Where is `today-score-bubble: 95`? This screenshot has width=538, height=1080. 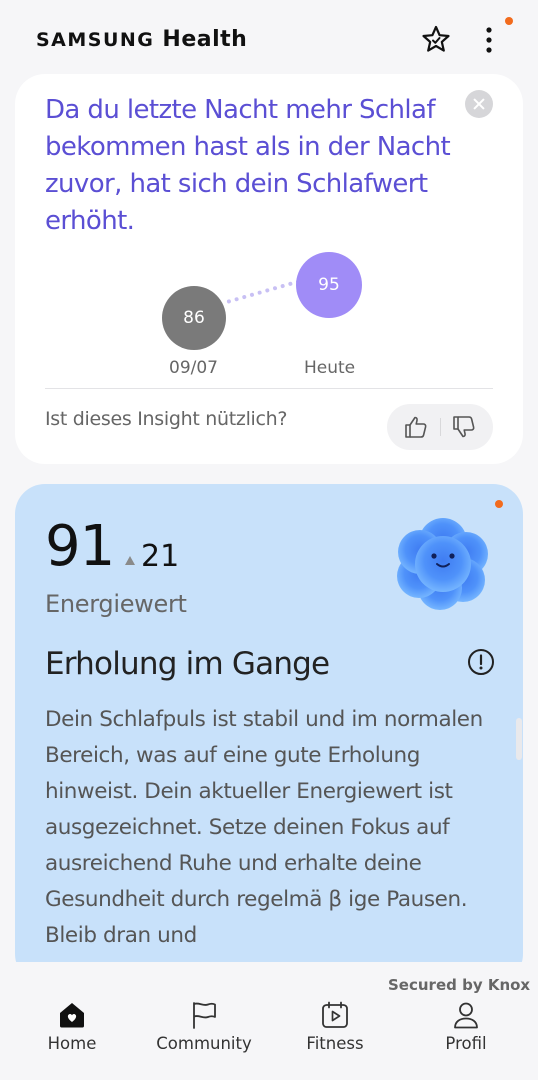 today-score-bubble: 95 is located at coordinates (329, 285).